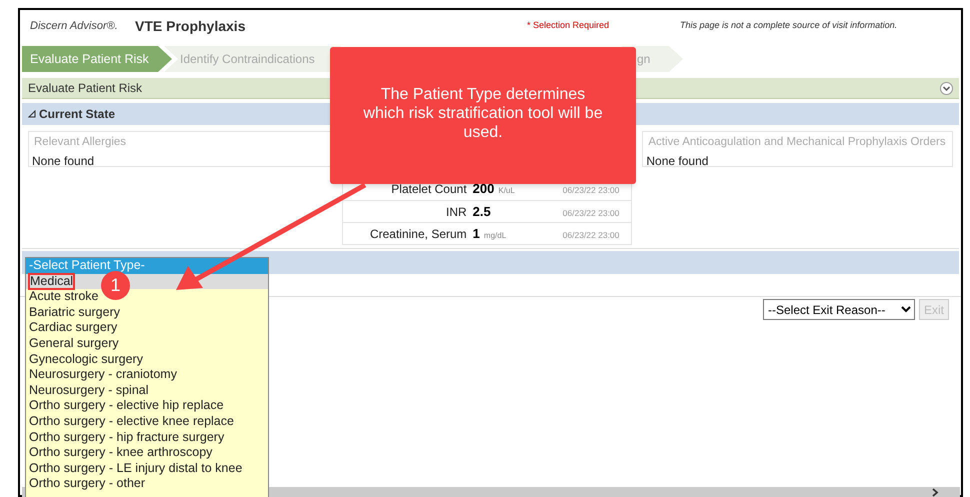 This screenshot has height=497, width=970. What do you see at coordinates (789, 25) in the screenshot?
I see `disclaimer-text: This page is not a complete source of visit information.` at bounding box center [789, 25].